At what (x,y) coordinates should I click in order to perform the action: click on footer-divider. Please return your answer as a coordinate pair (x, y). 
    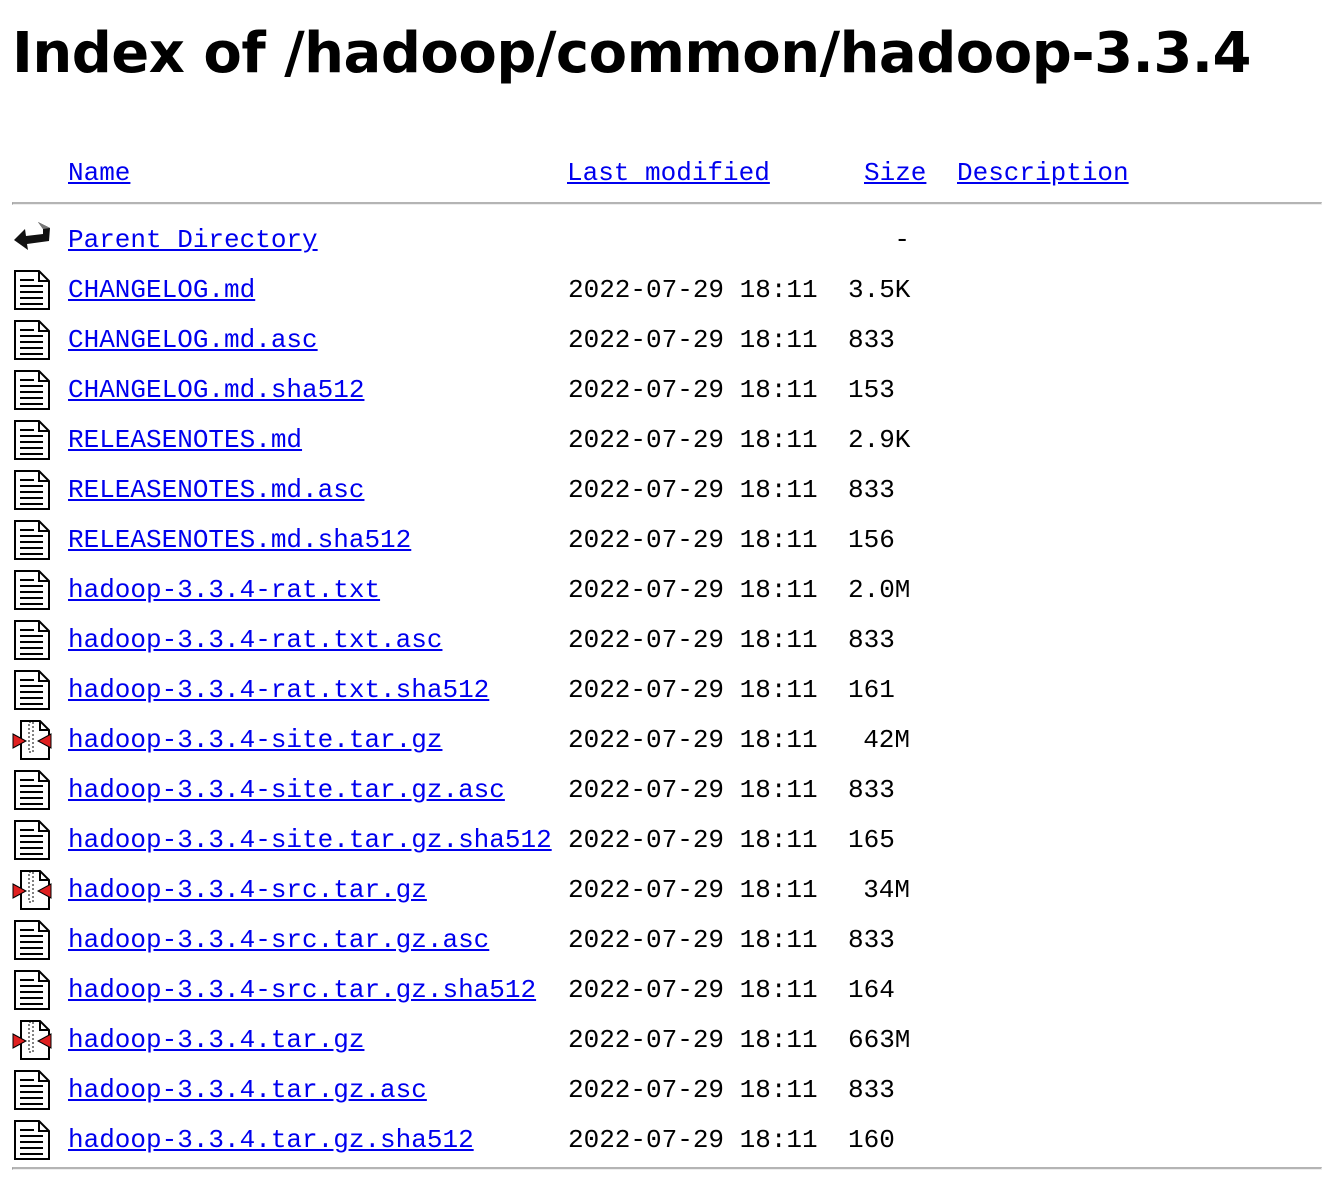
    Looking at the image, I should click on (667, 1168).